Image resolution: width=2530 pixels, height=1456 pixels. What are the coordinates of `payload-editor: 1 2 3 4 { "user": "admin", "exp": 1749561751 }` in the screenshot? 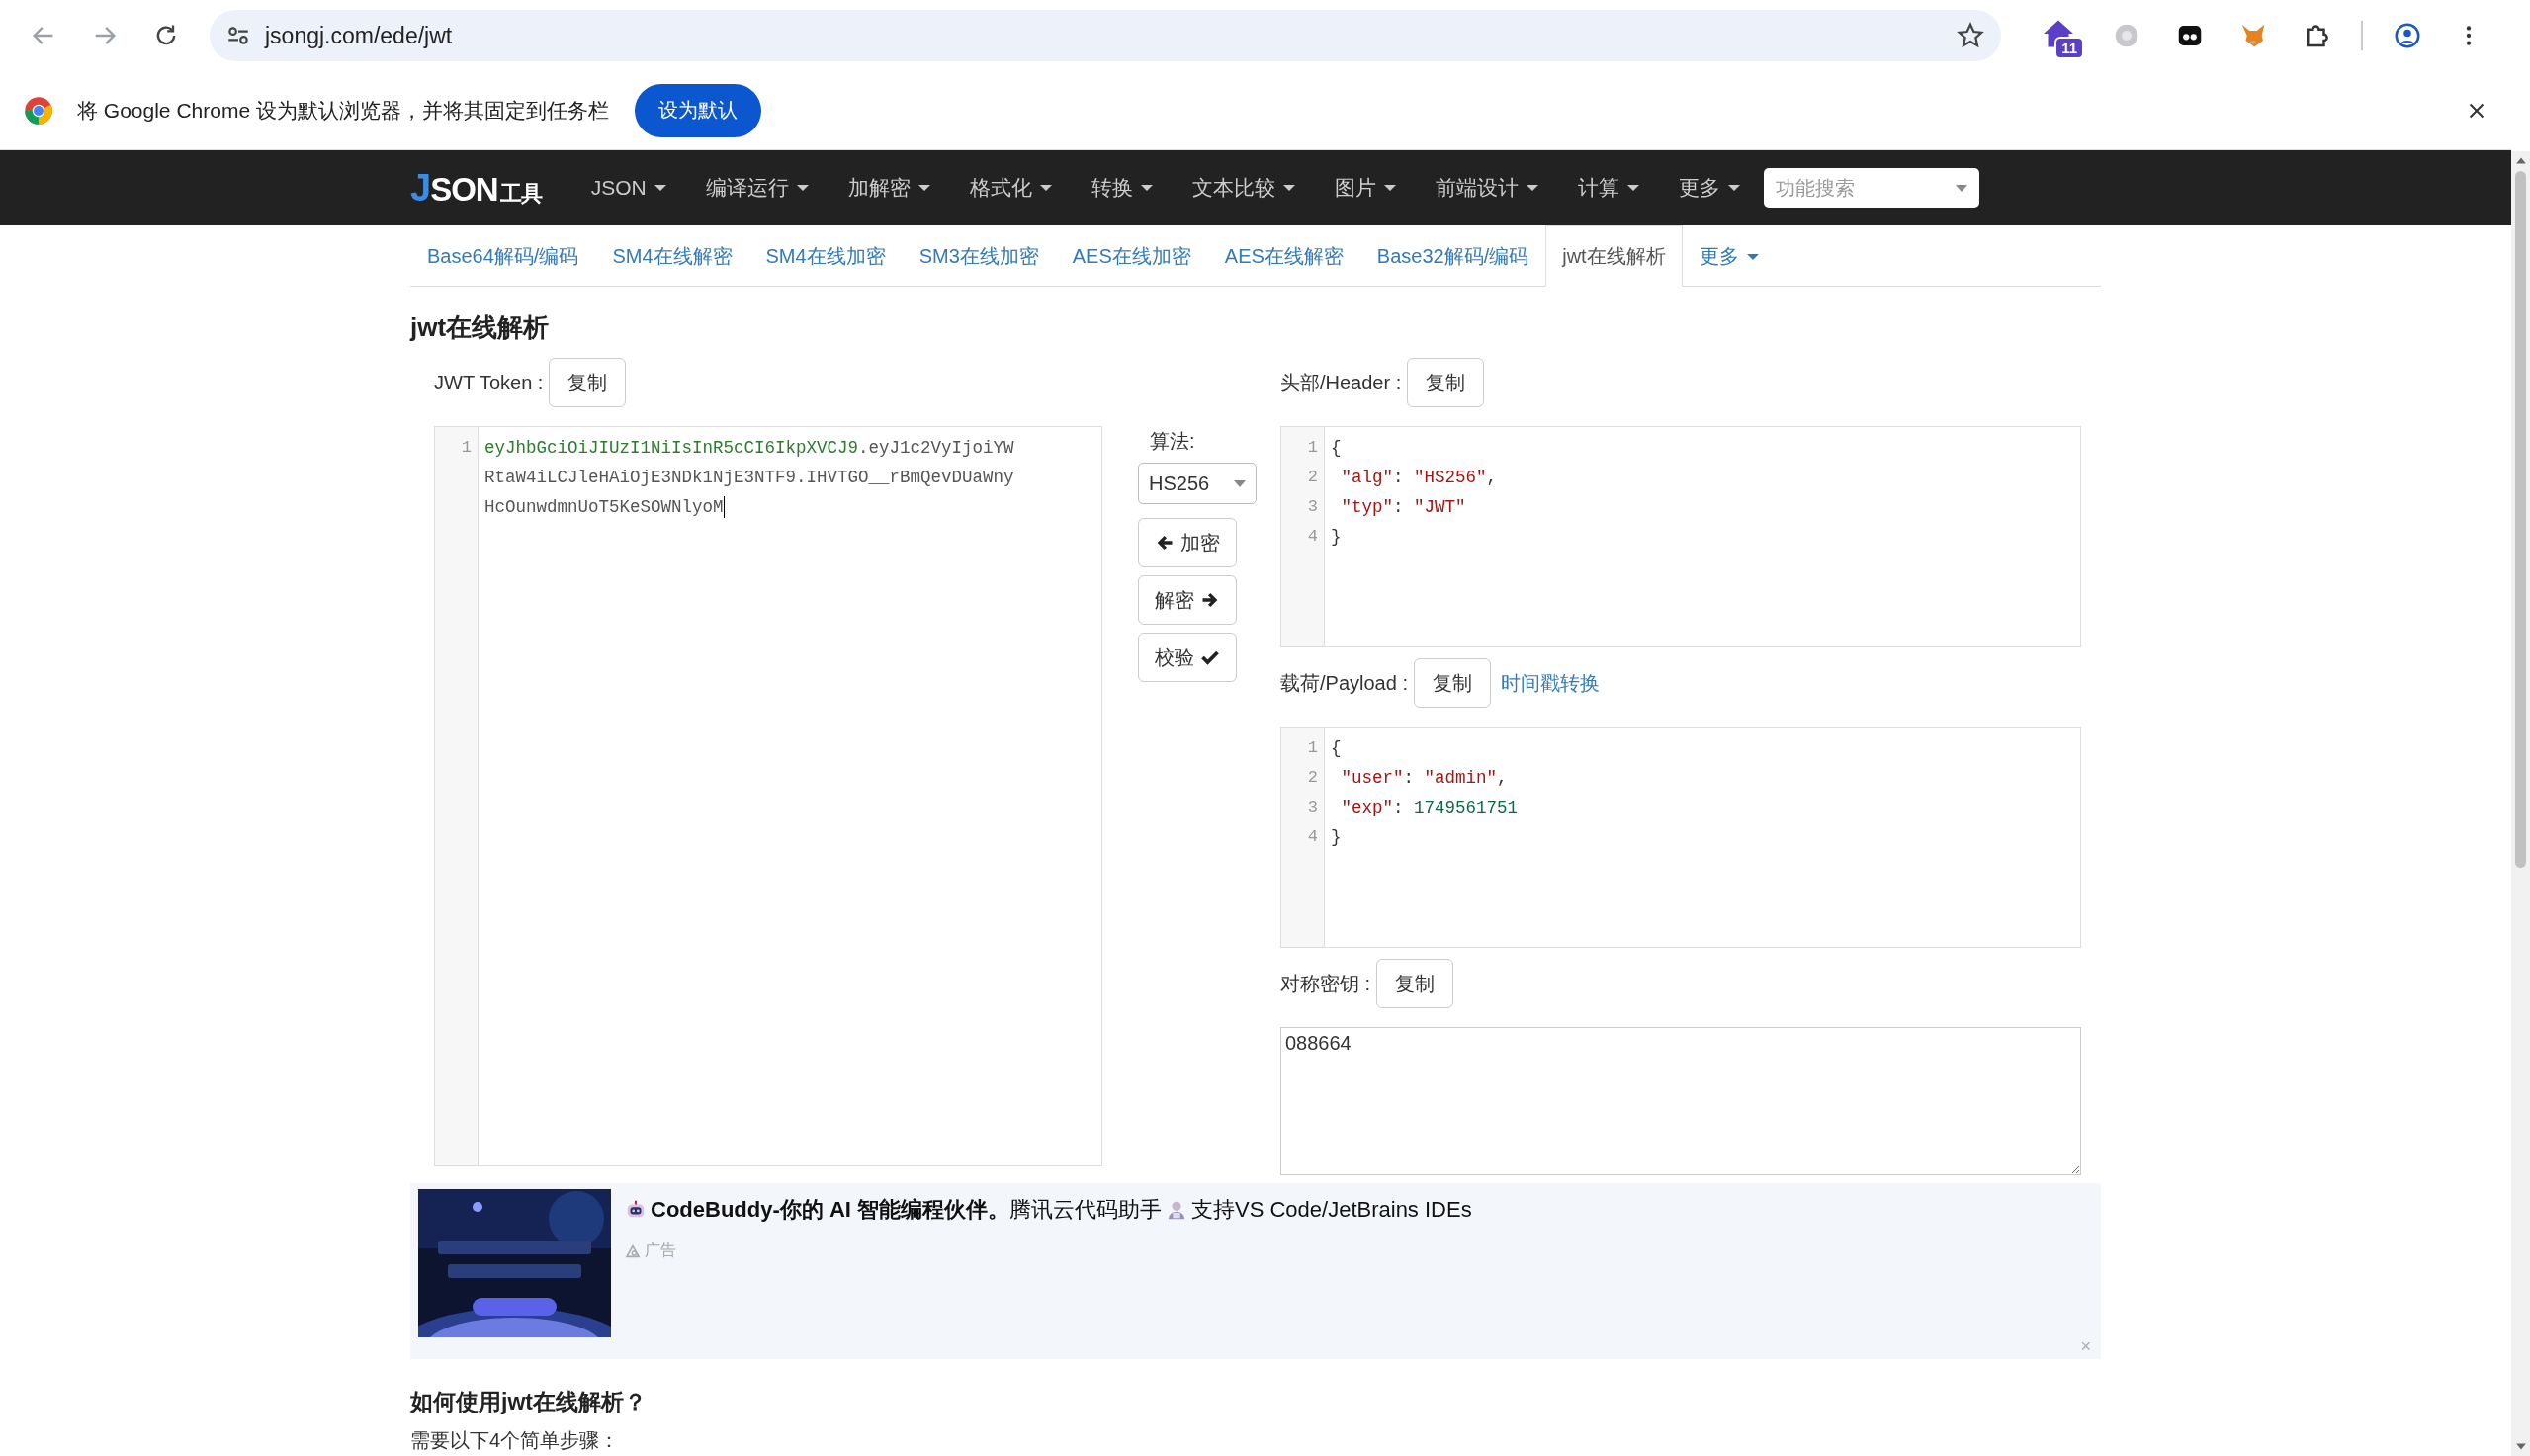 It's located at (1680, 837).